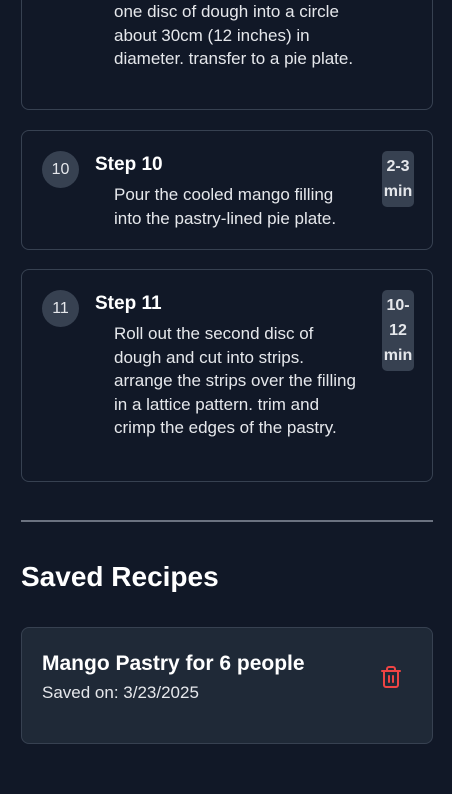  I want to click on trash-icon, so click(391, 677).